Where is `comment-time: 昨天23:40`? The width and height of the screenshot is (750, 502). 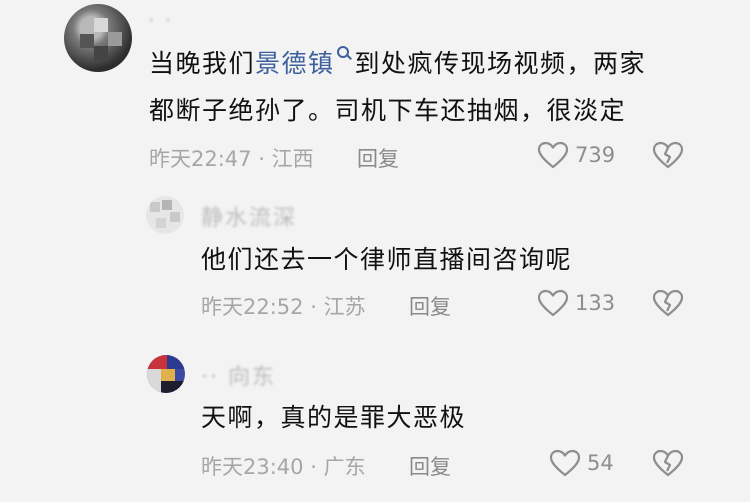
comment-time: 昨天23:40 is located at coordinates (252, 467).